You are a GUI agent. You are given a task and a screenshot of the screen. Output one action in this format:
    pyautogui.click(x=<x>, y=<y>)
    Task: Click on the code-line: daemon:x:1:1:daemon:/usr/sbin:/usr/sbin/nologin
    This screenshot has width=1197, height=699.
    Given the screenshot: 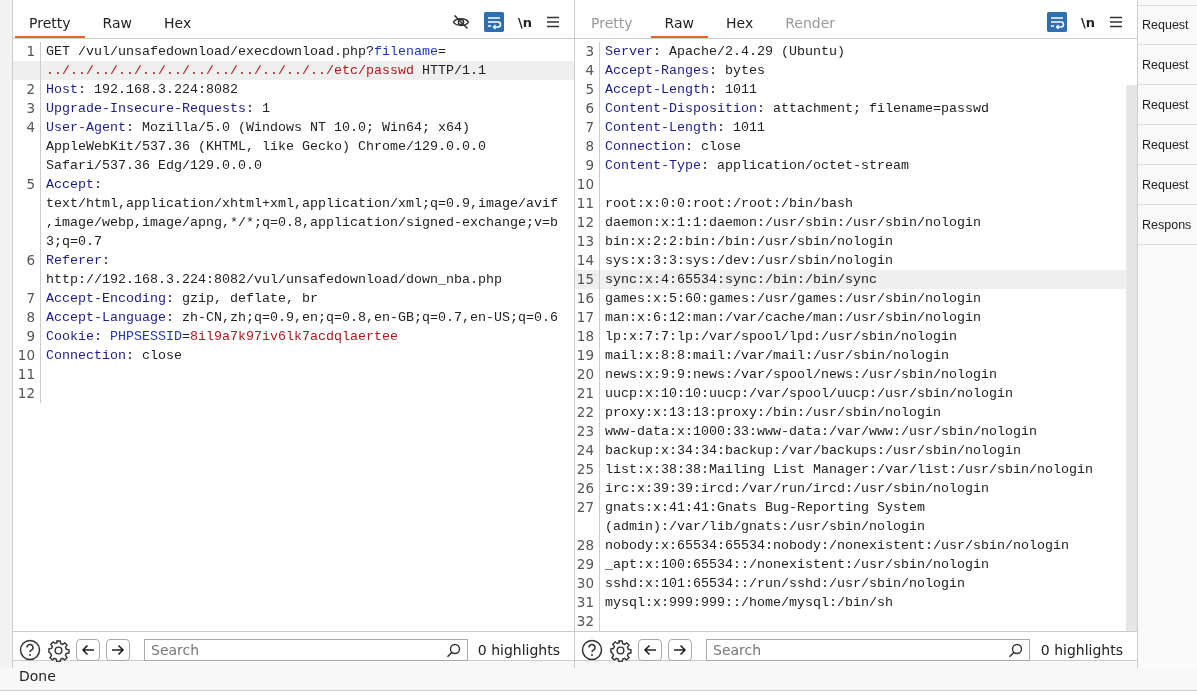 What is the action you would take?
    pyautogui.click(x=792, y=223)
    